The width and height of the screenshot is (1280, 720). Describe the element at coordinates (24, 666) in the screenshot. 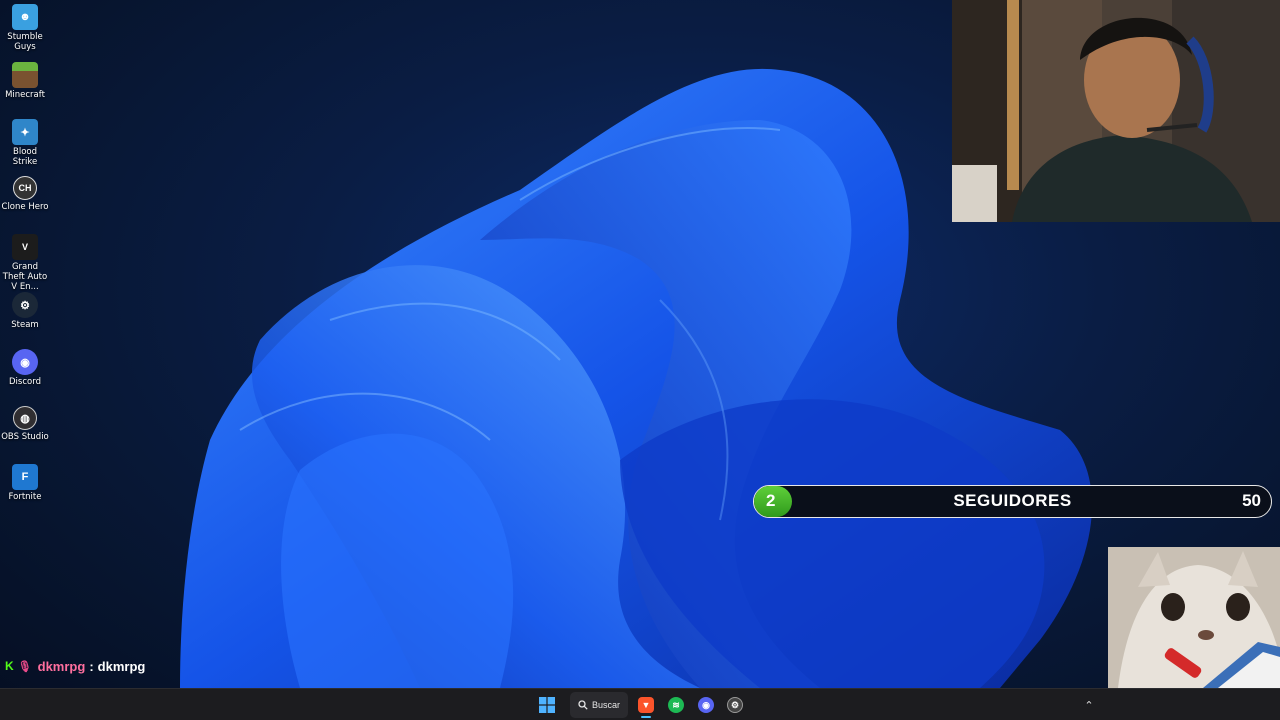

I see `microphone-icon: 🎙` at that location.